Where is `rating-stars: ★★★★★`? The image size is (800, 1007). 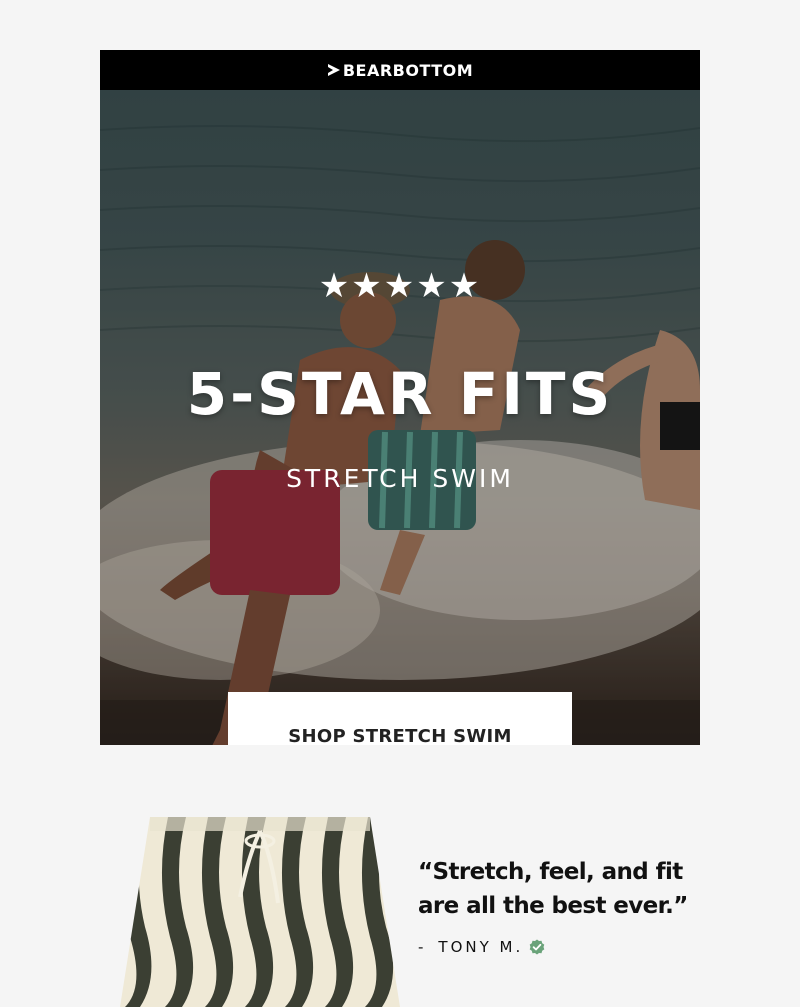
rating-stars: ★★★★★ is located at coordinates (400, 286).